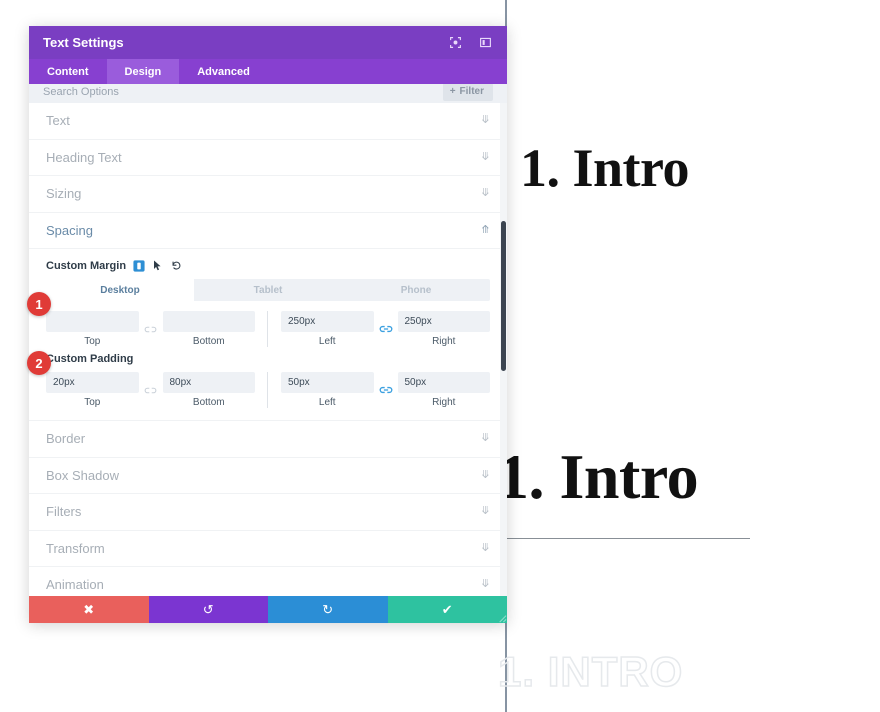 The width and height of the screenshot is (880, 712). What do you see at coordinates (86, 265) in the screenshot?
I see `custom-margin-label: Custom Margin` at bounding box center [86, 265].